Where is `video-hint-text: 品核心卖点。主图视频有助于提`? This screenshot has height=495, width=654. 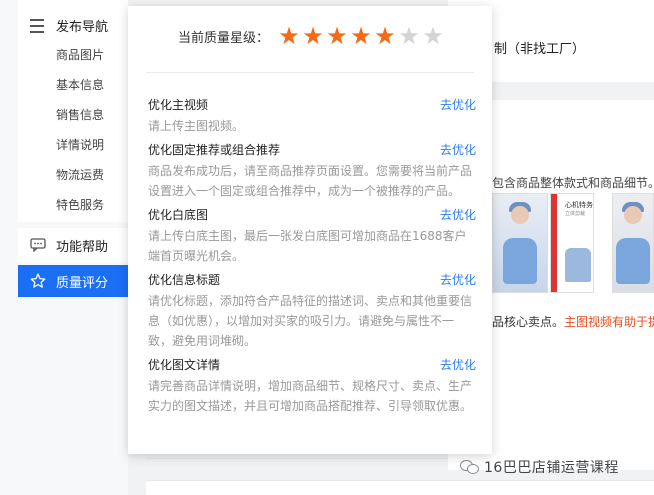 video-hint-text: 品核心卖点。主图视频有助于提 is located at coordinates (573, 321).